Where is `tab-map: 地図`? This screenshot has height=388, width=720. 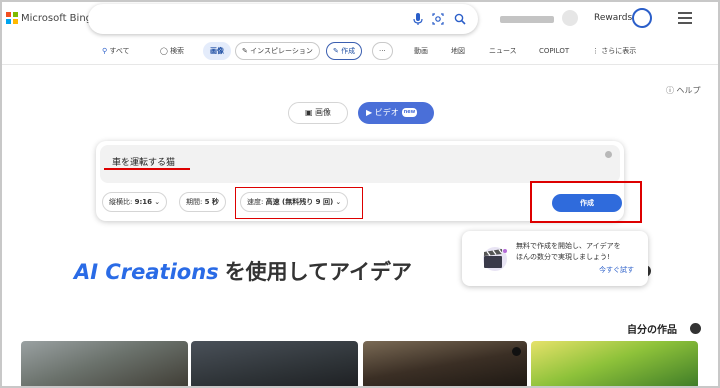
tab-map: 地図 is located at coordinates (458, 51).